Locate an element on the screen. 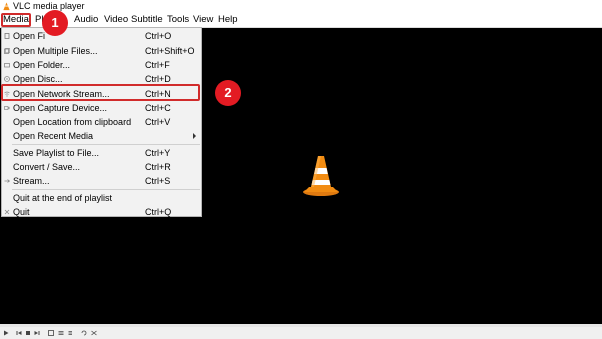 This screenshot has height=339, width=602. menu-item-quit: Quit Ctrl+Q is located at coordinates (101, 212).